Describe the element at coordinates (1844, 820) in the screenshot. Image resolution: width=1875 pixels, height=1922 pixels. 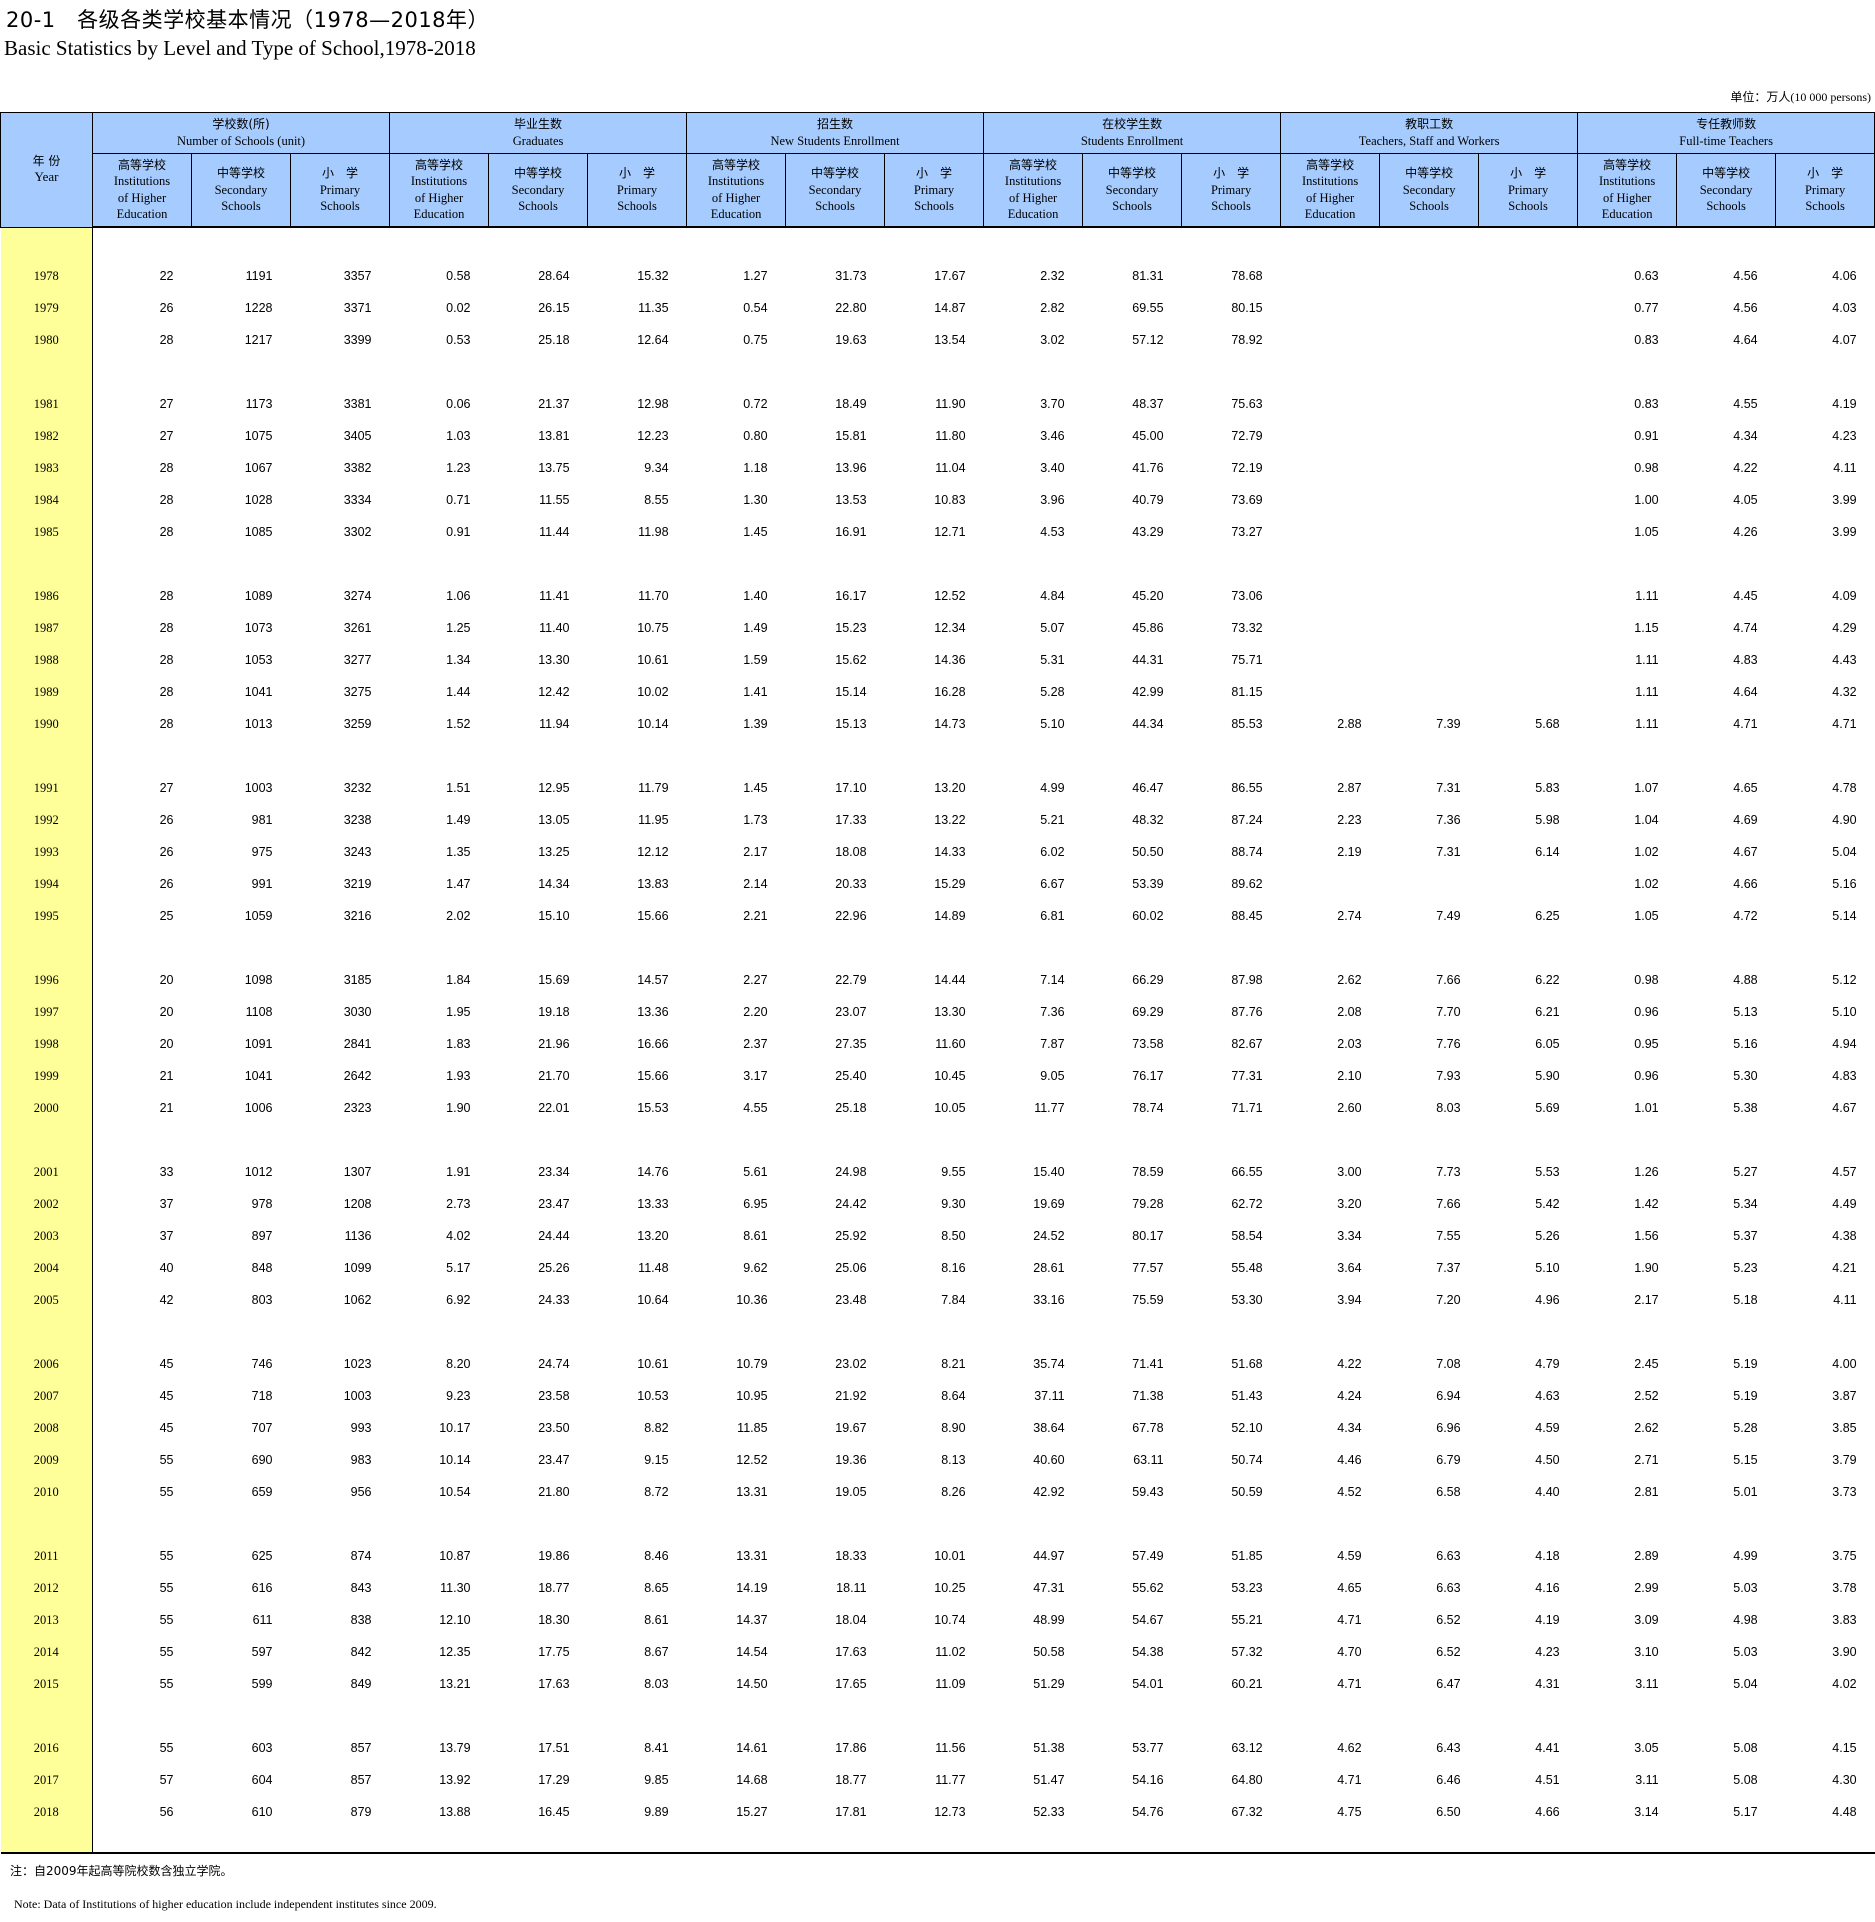
I see `table-cell: 4.90` at that location.